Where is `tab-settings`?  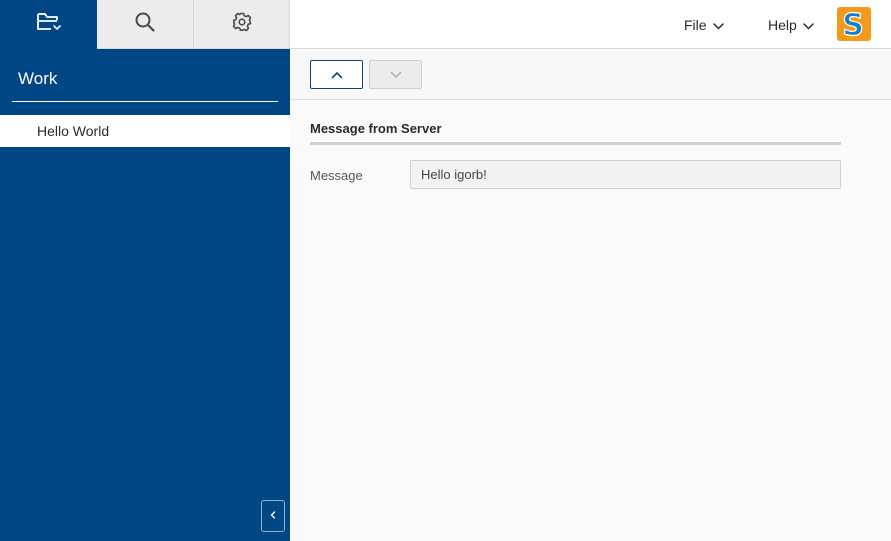
tab-settings is located at coordinates (242, 24).